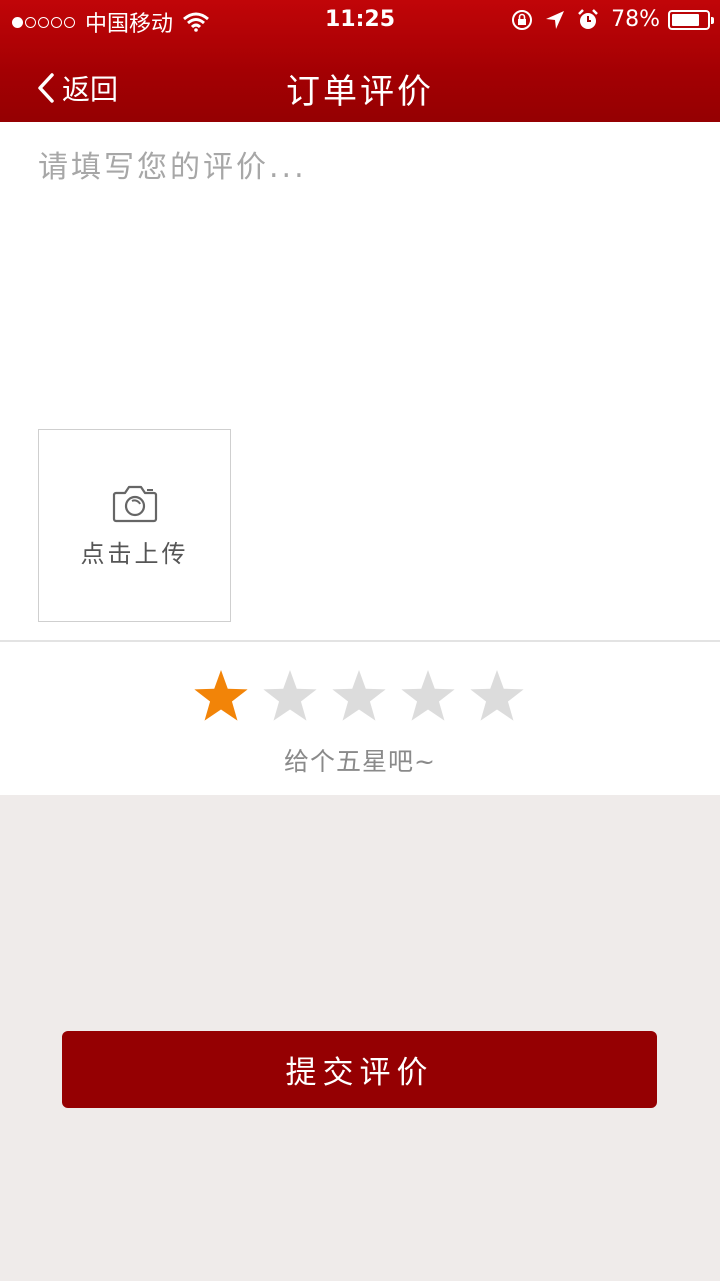 This screenshot has width=720, height=1281. I want to click on upload-label: 点击上传, so click(134, 554).